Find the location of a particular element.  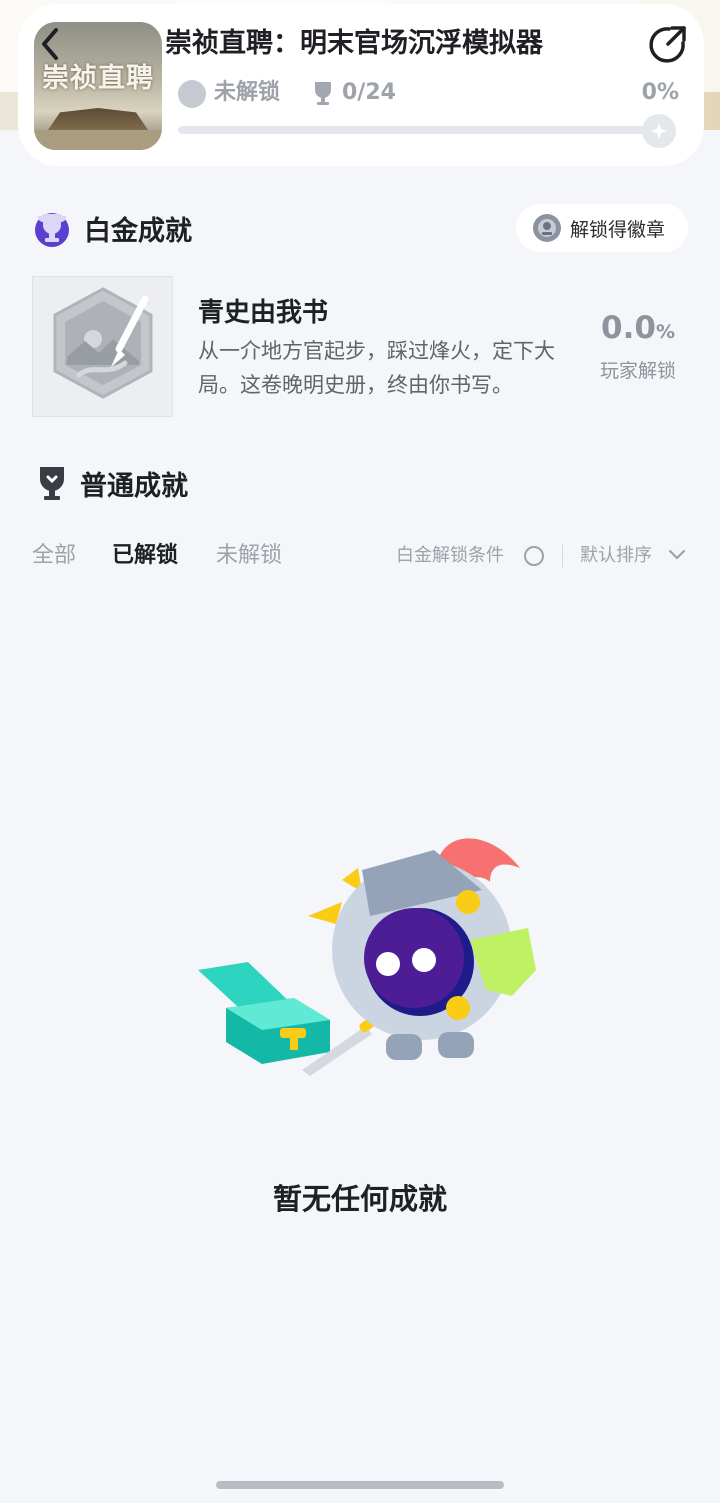

chevron-left-icon is located at coordinates (50, 44).